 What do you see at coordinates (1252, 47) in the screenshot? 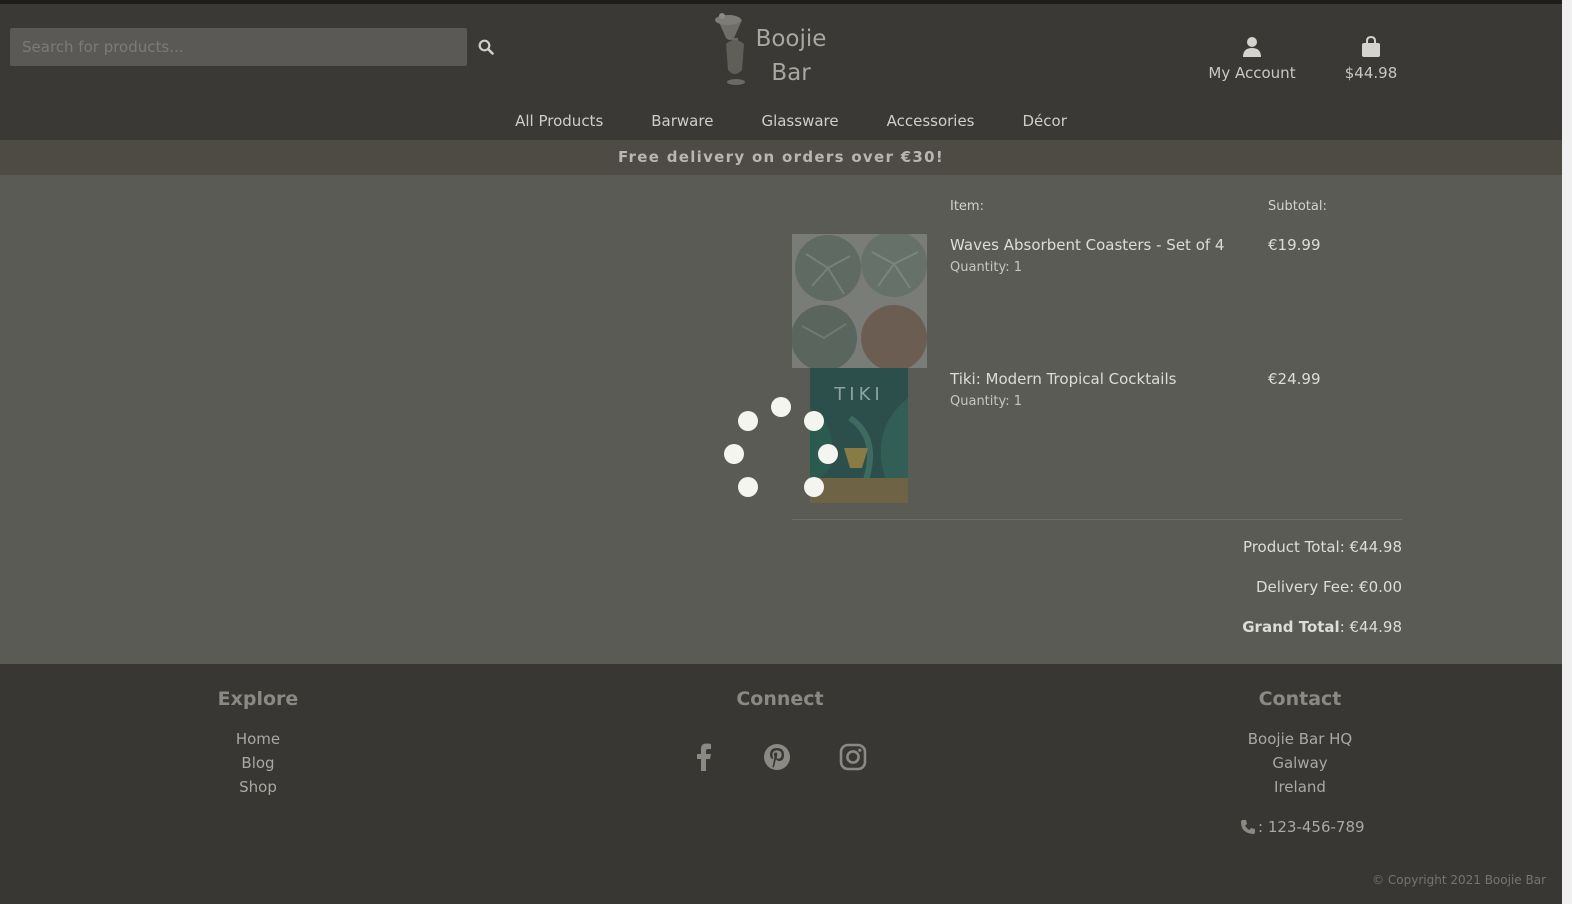
I see `user-icon` at bounding box center [1252, 47].